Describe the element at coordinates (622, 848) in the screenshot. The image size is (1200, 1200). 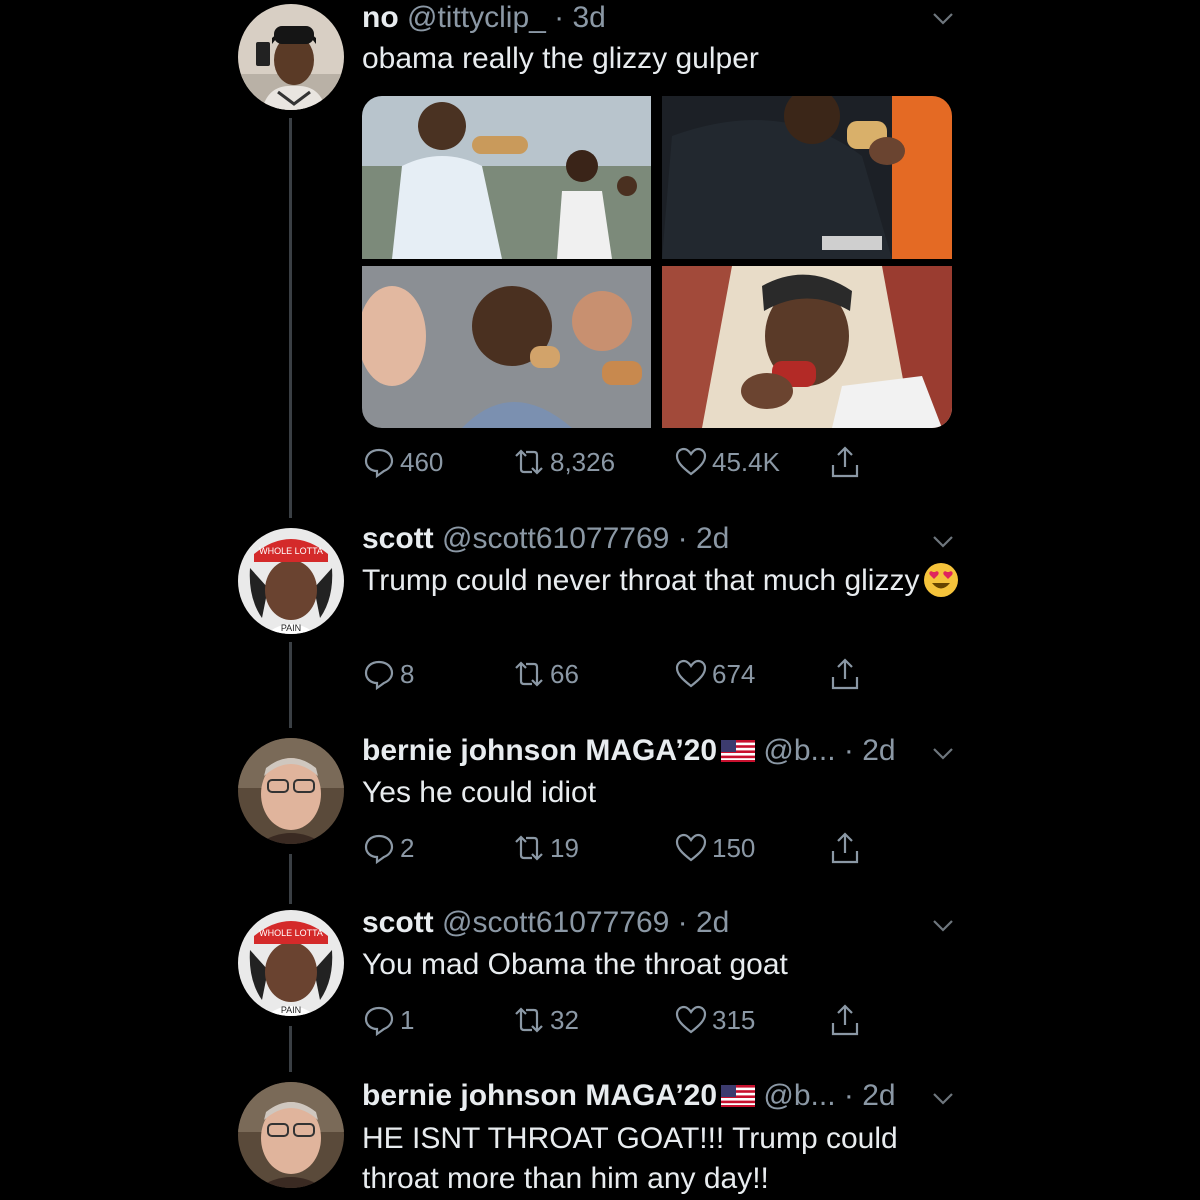
I see `tweet-actions: 2 19 150` at that location.